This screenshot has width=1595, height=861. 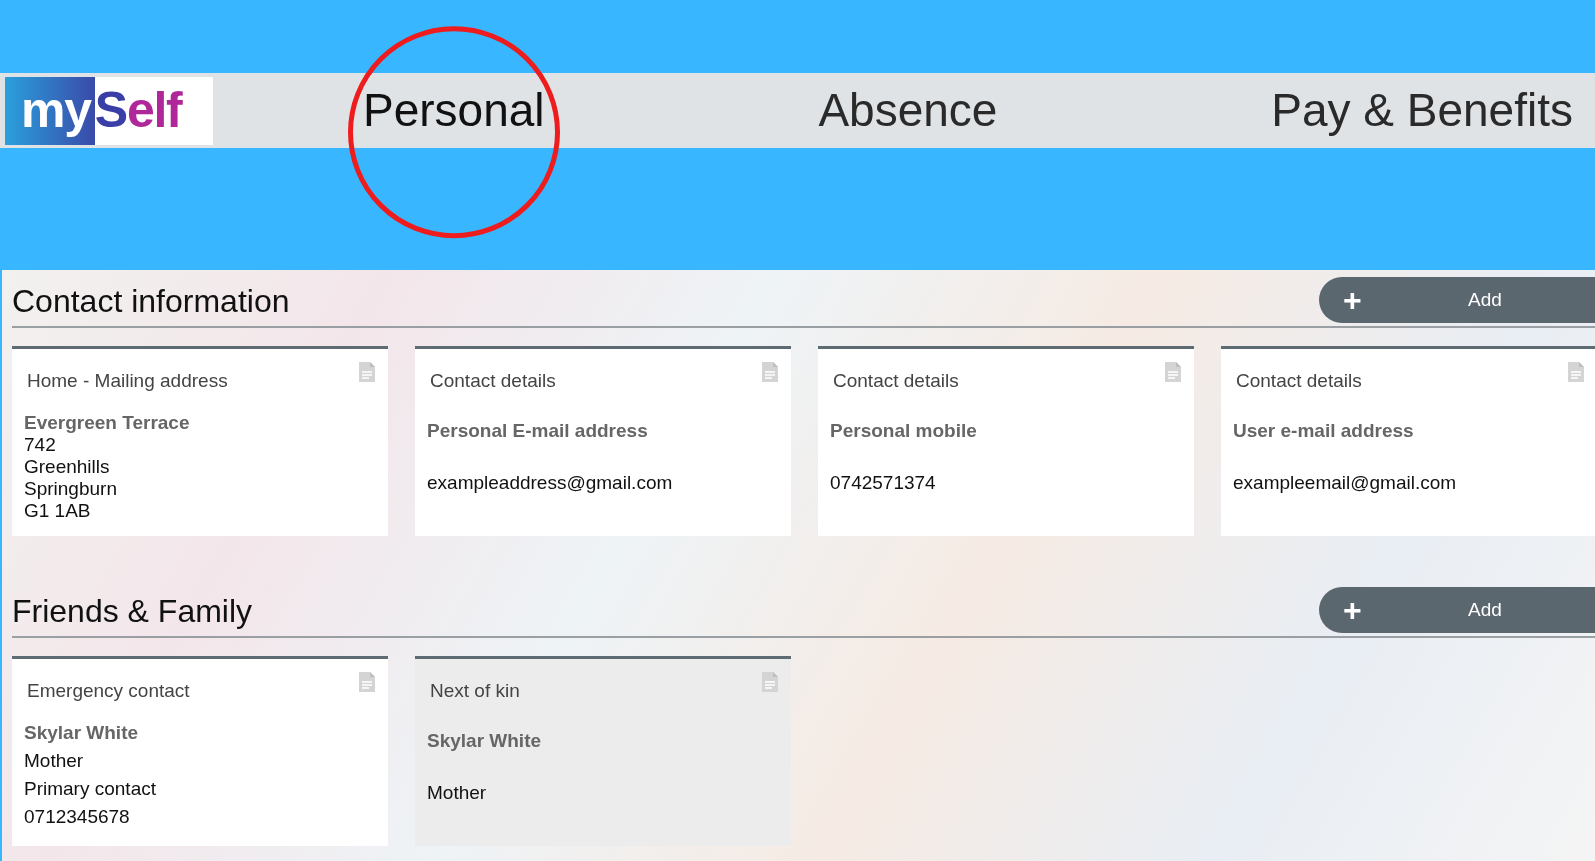 I want to click on section-title: Contact information, so click(x=151, y=301).